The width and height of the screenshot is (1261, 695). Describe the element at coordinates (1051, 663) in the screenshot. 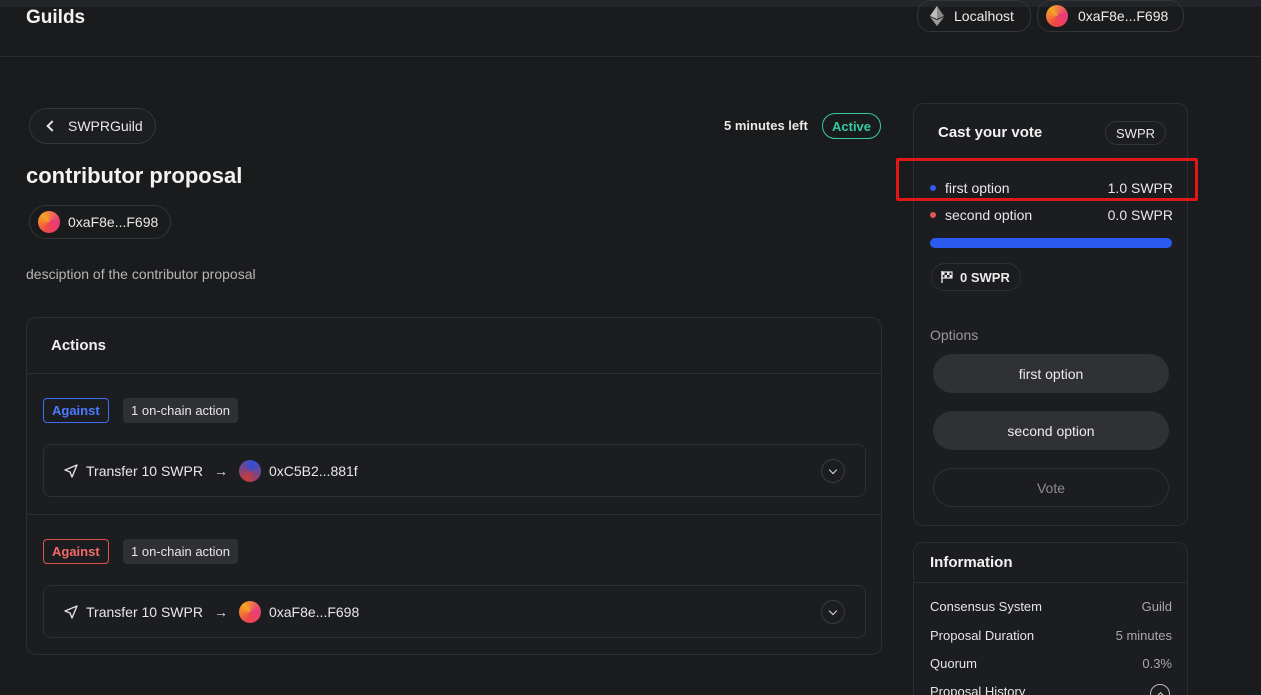

I see `info-row: Quorum 0.3%` at that location.